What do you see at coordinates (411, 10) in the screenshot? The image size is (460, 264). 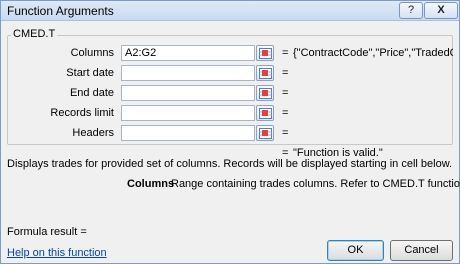 I see `help-button: ?` at bounding box center [411, 10].